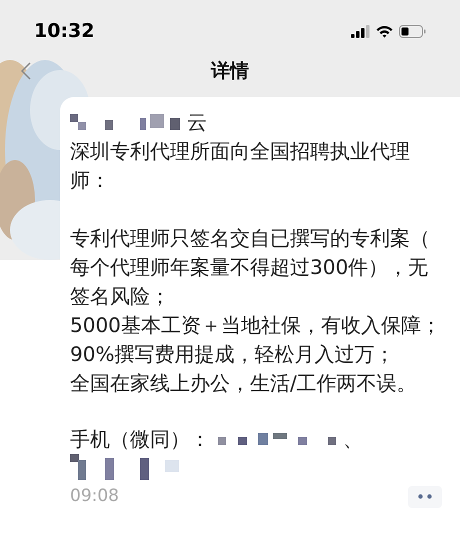  I want to click on post-text-line: 深圳专利代理所面向全国招聘执业代理, so click(240, 151).